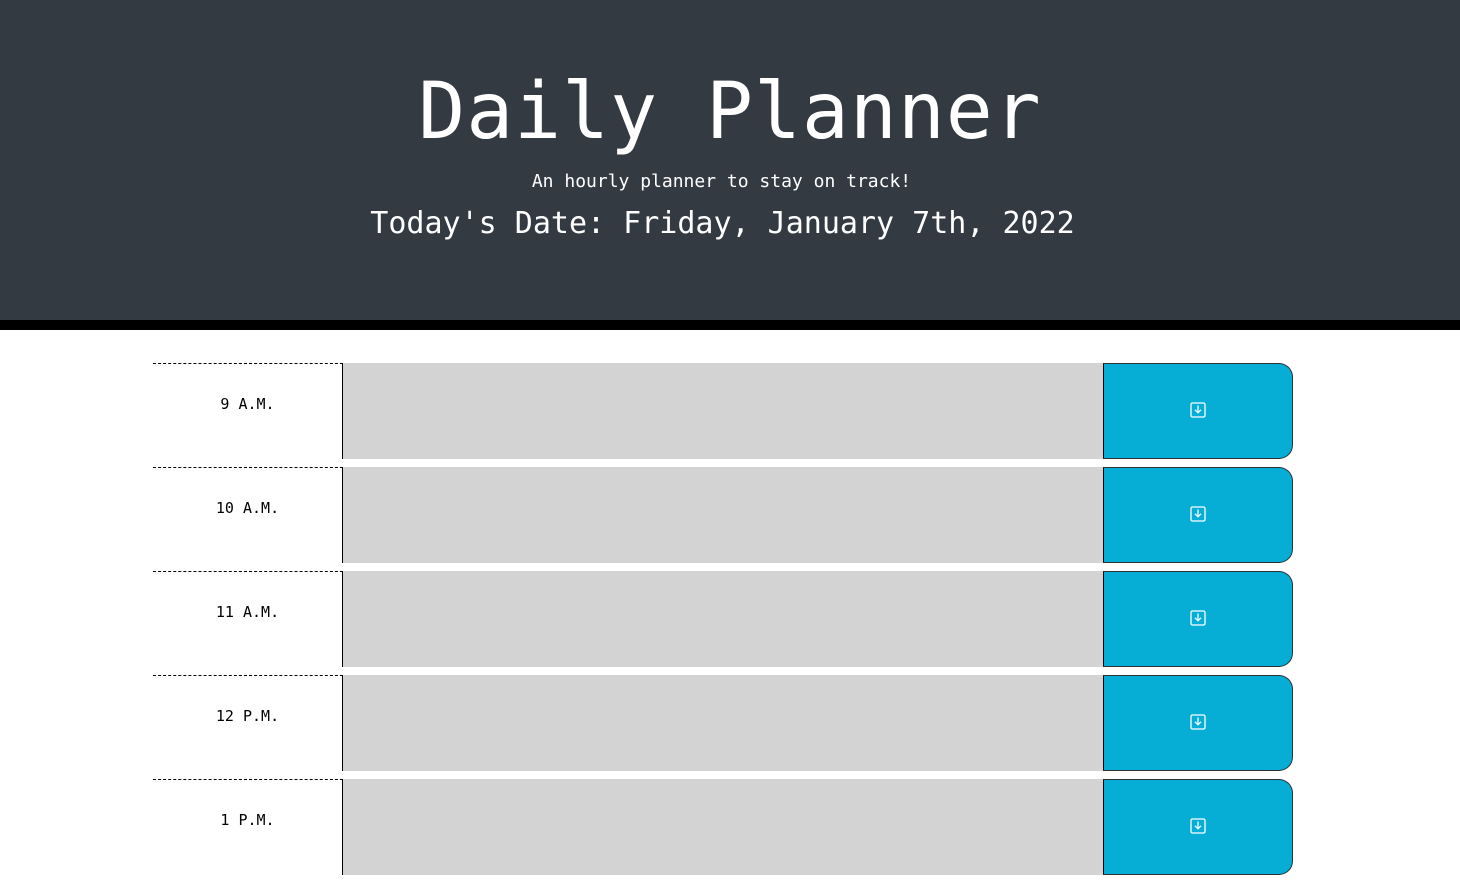  I want to click on time-block-row: 1 P.M., so click(723, 827).